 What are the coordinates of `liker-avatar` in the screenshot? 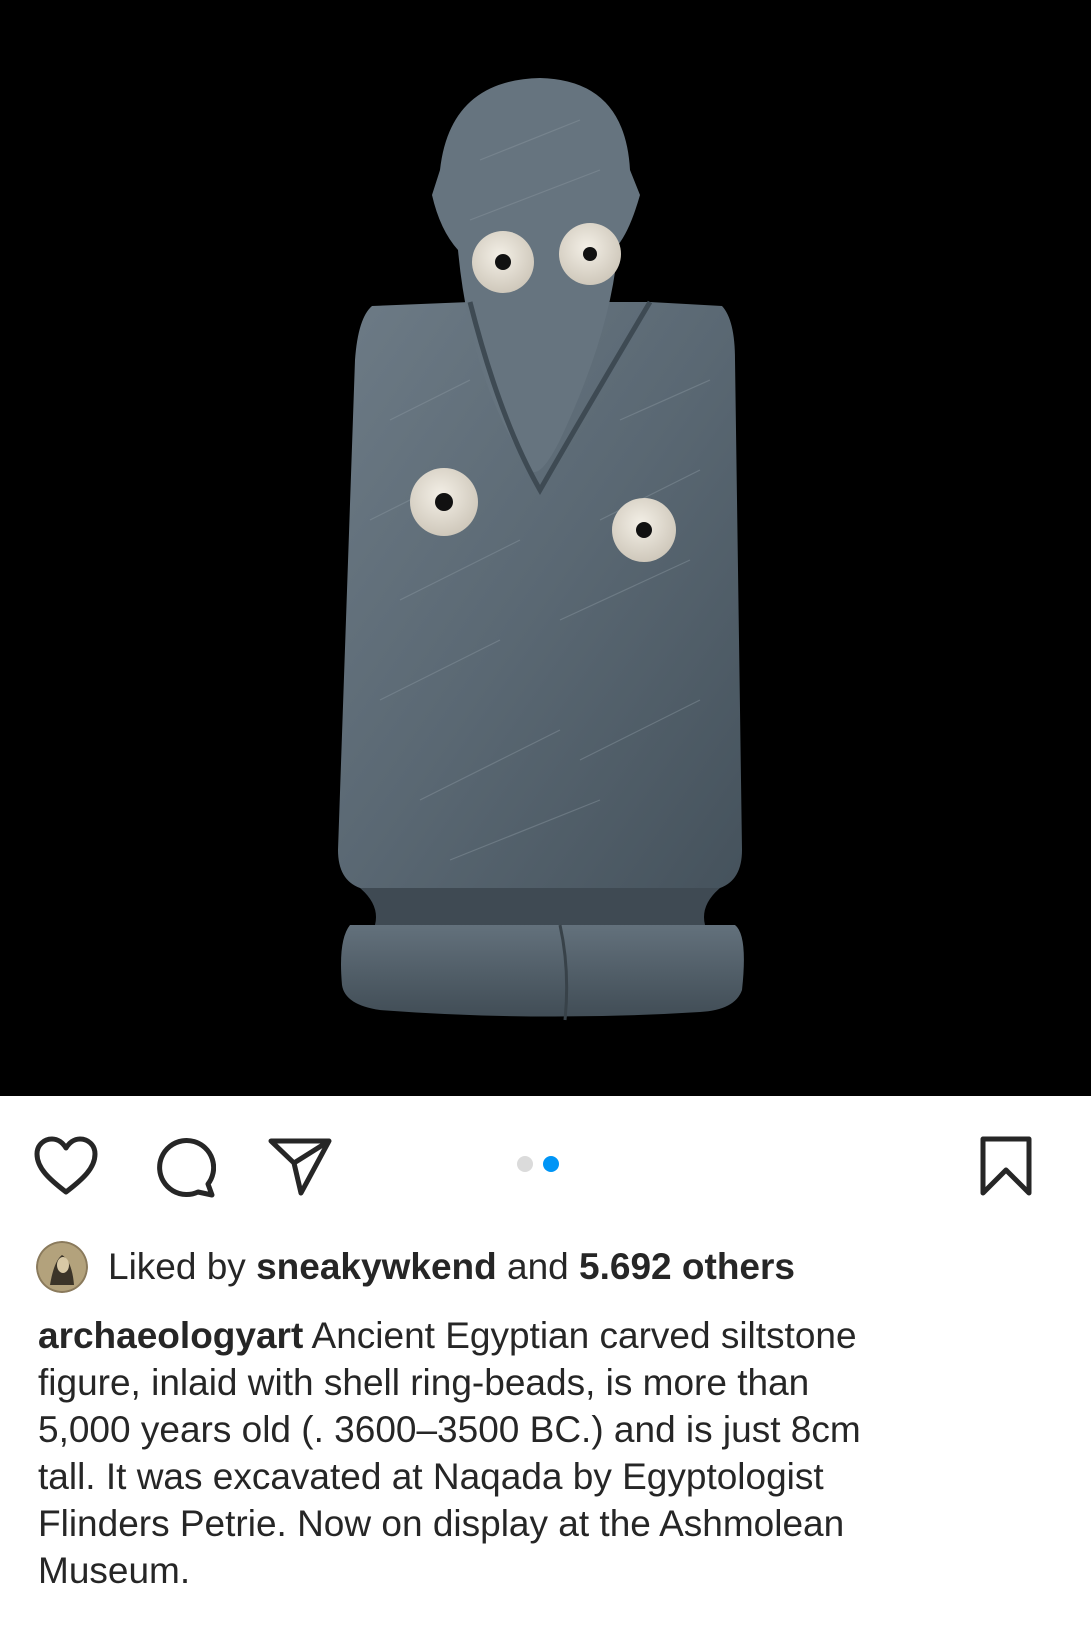 It's located at (62, 1267).